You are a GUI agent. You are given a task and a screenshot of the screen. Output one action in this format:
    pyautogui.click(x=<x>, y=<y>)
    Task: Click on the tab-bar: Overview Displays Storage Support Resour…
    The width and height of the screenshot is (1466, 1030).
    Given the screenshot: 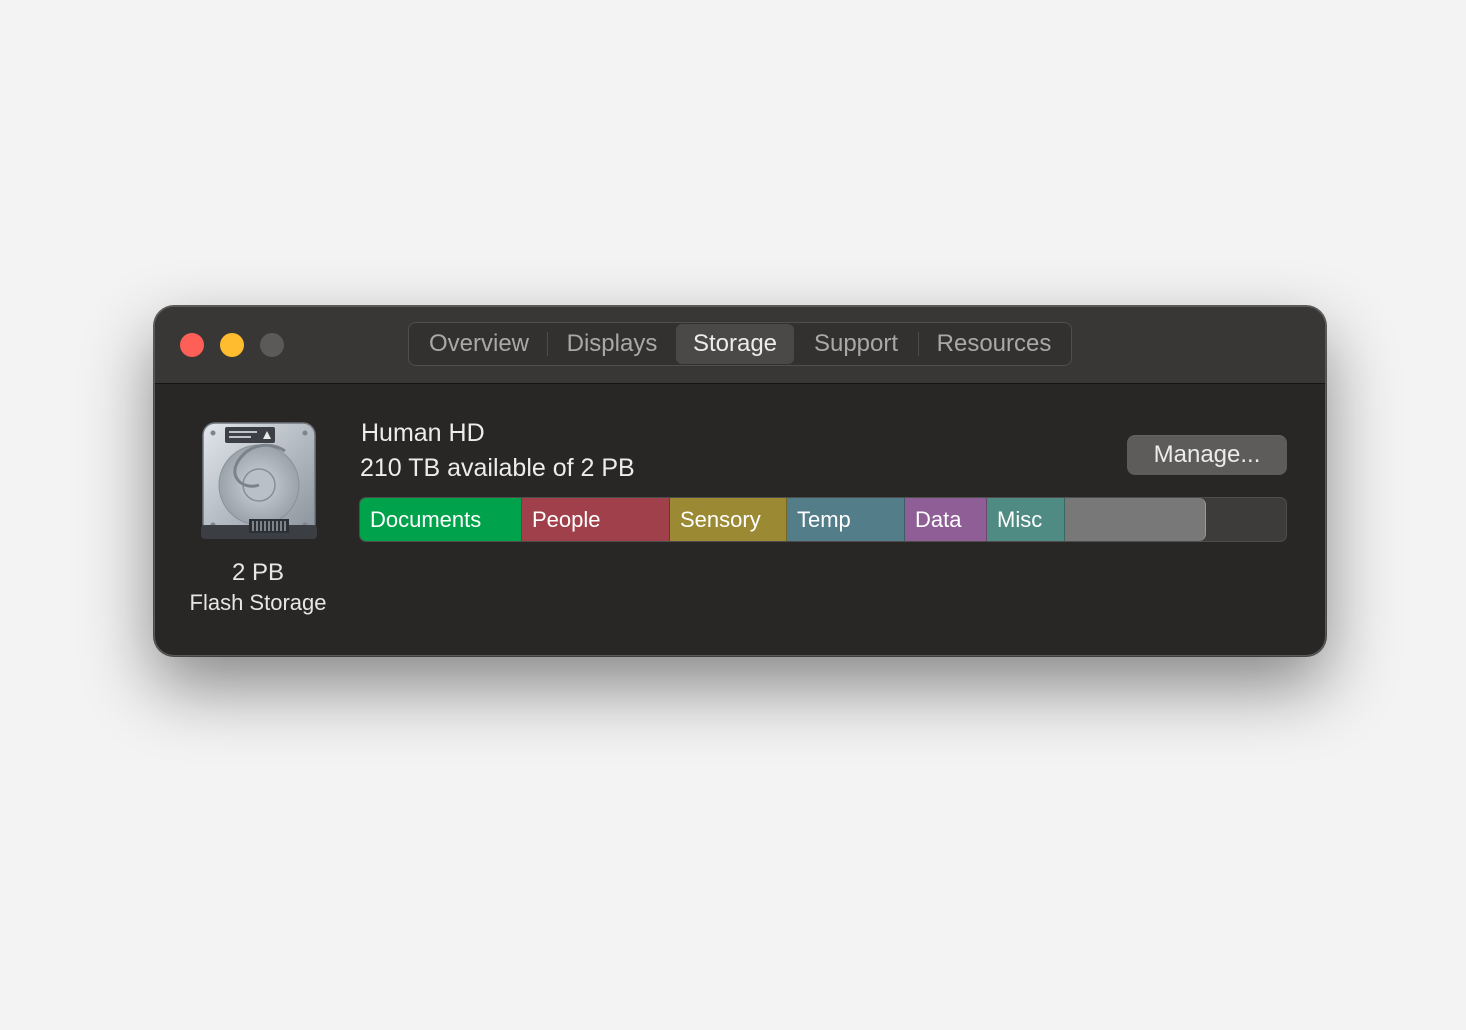 What is the action you would take?
    pyautogui.click(x=740, y=344)
    